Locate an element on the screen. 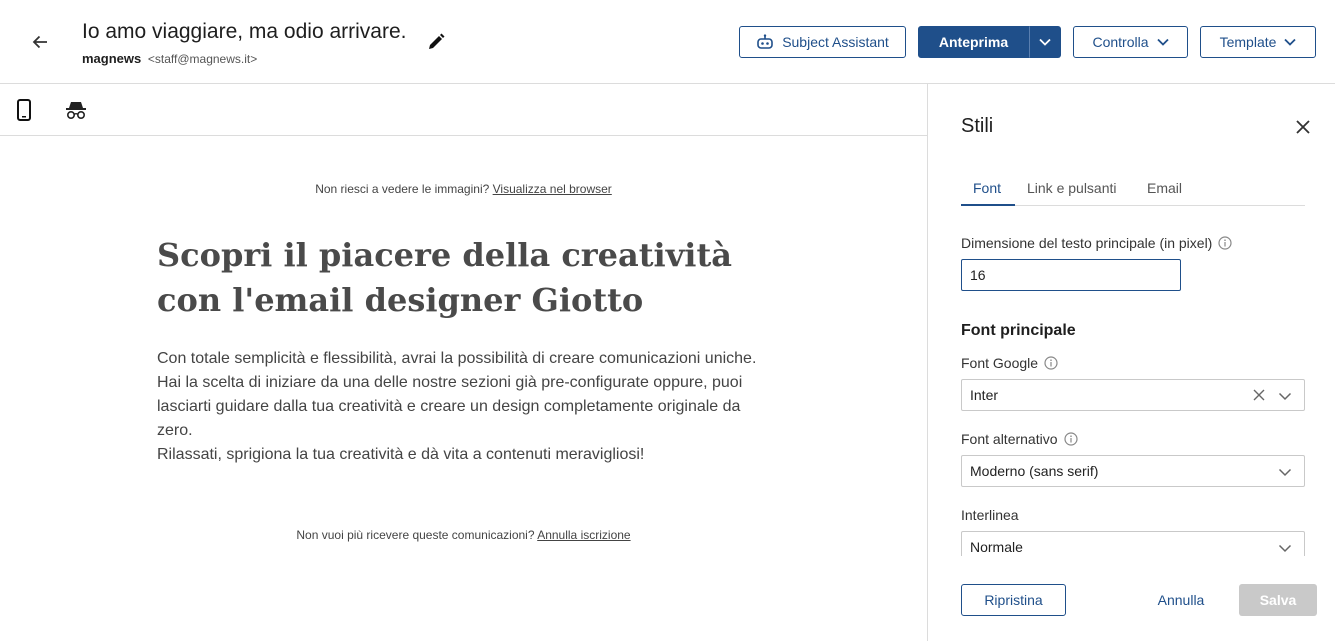  line-height-label: Interlinea is located at coordinates (990, 515).